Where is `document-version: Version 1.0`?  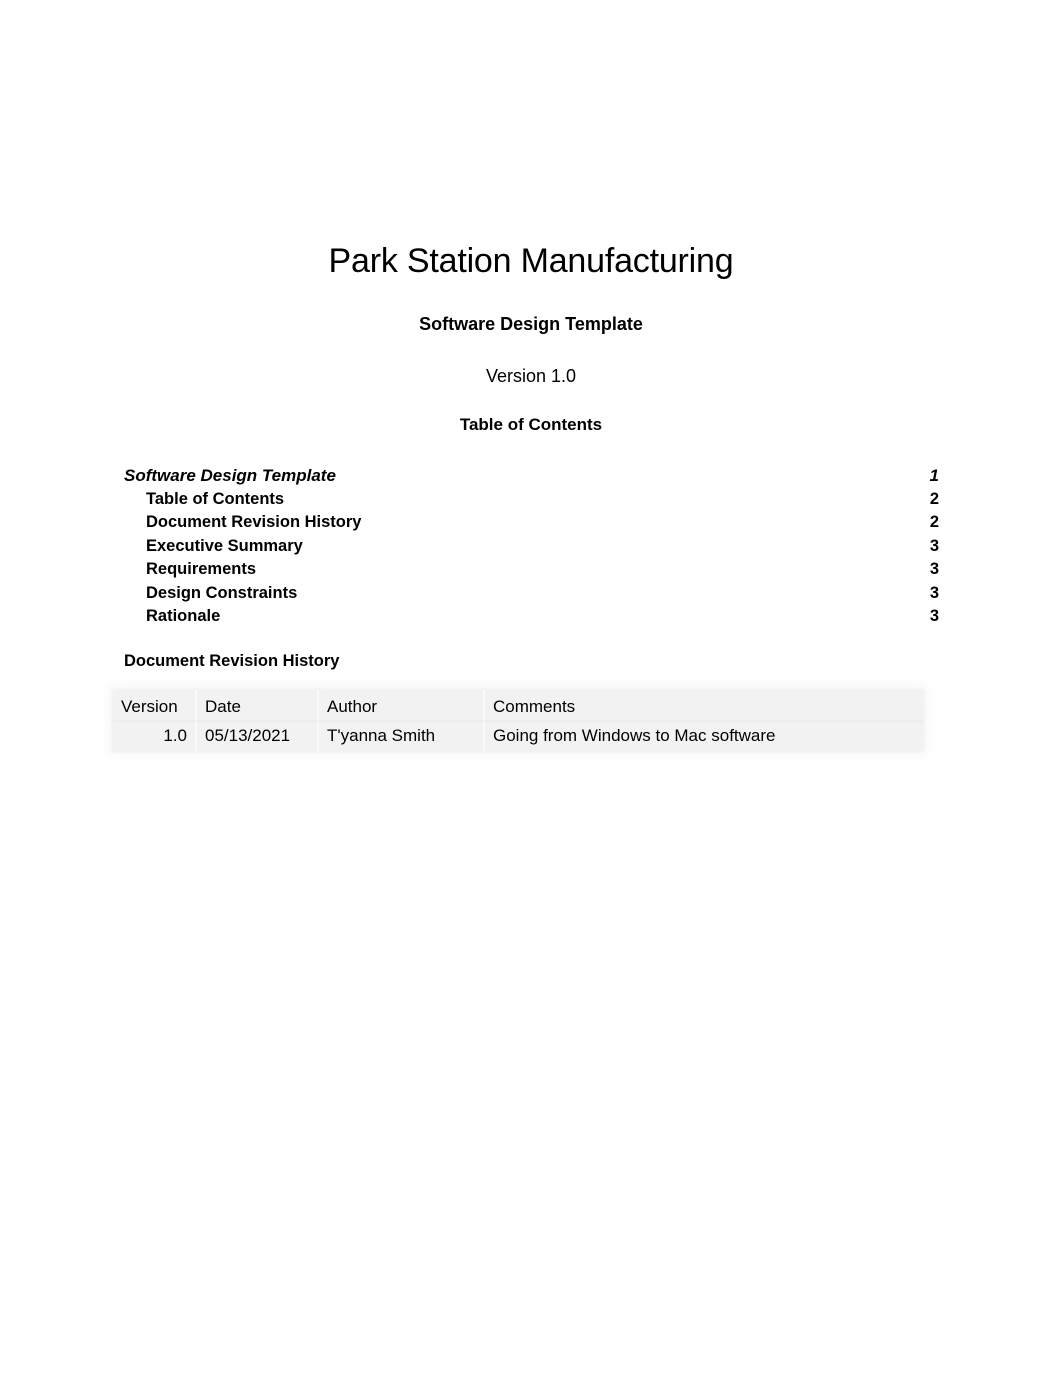 document-version: Version 1.0 is located at coordinates (531, 376).